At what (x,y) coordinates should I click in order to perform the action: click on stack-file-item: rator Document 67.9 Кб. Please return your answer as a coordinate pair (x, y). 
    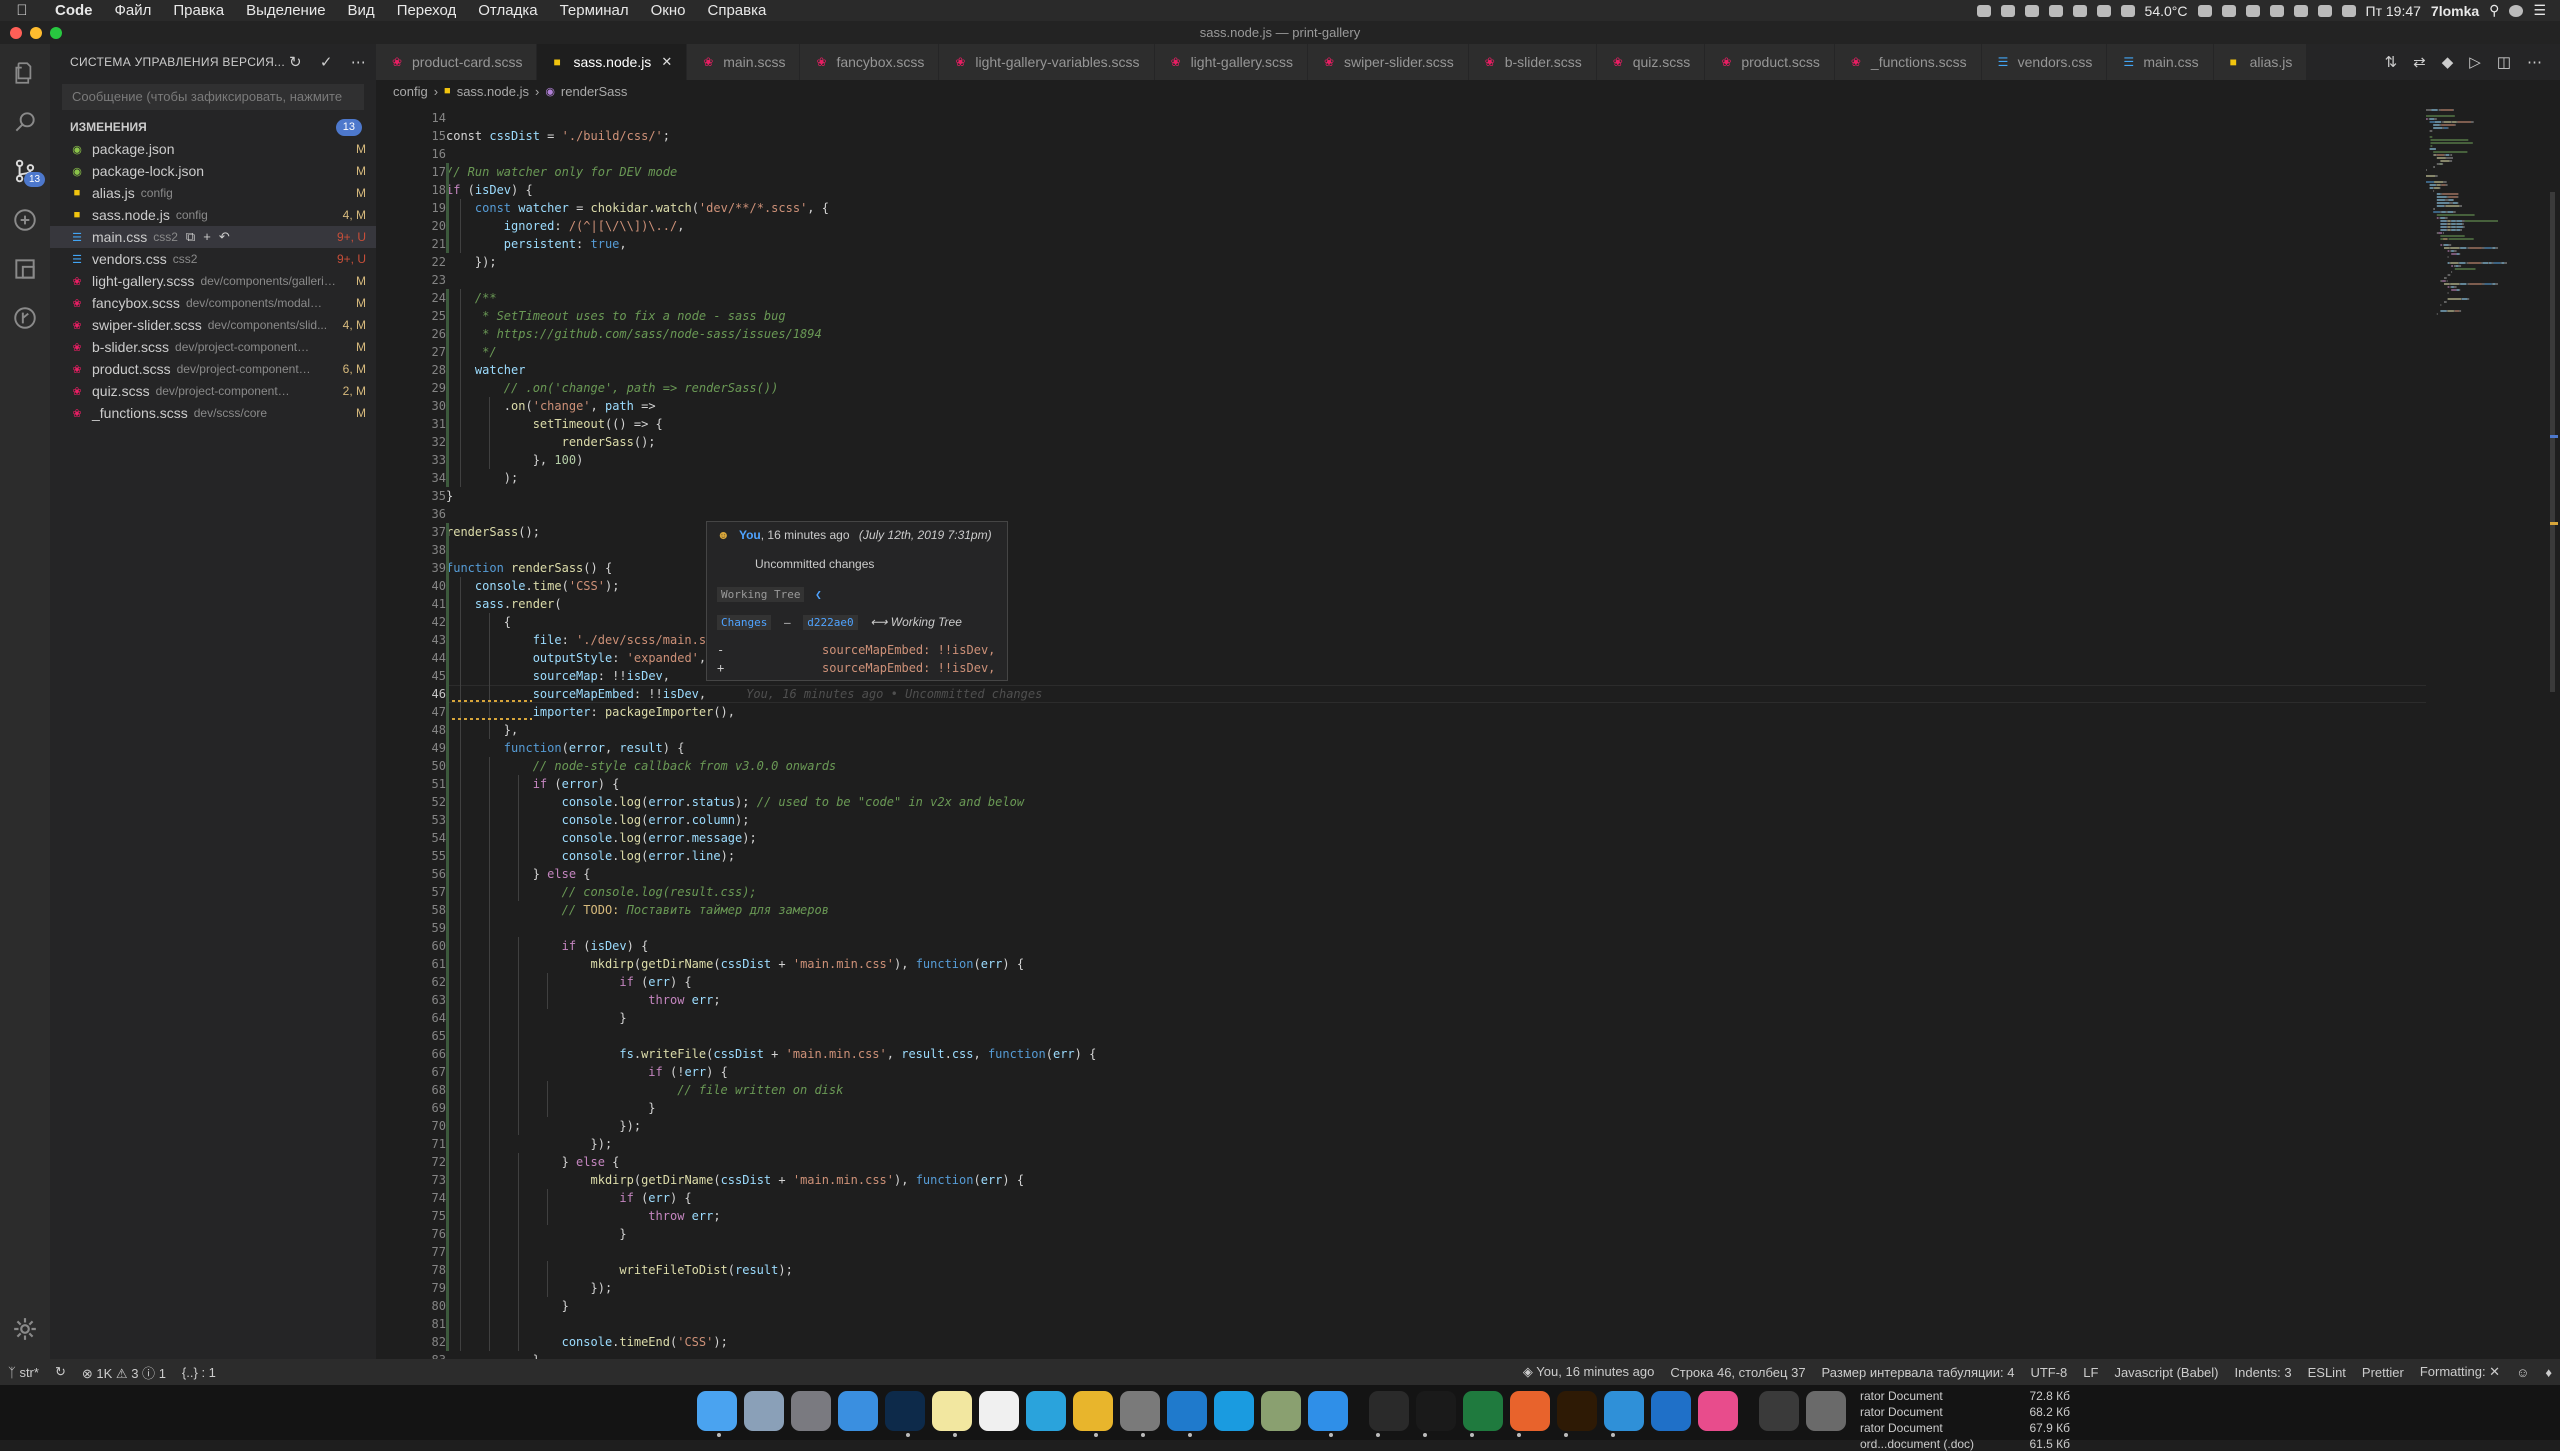
    Looking at the image, I should click on (1965, 1428).